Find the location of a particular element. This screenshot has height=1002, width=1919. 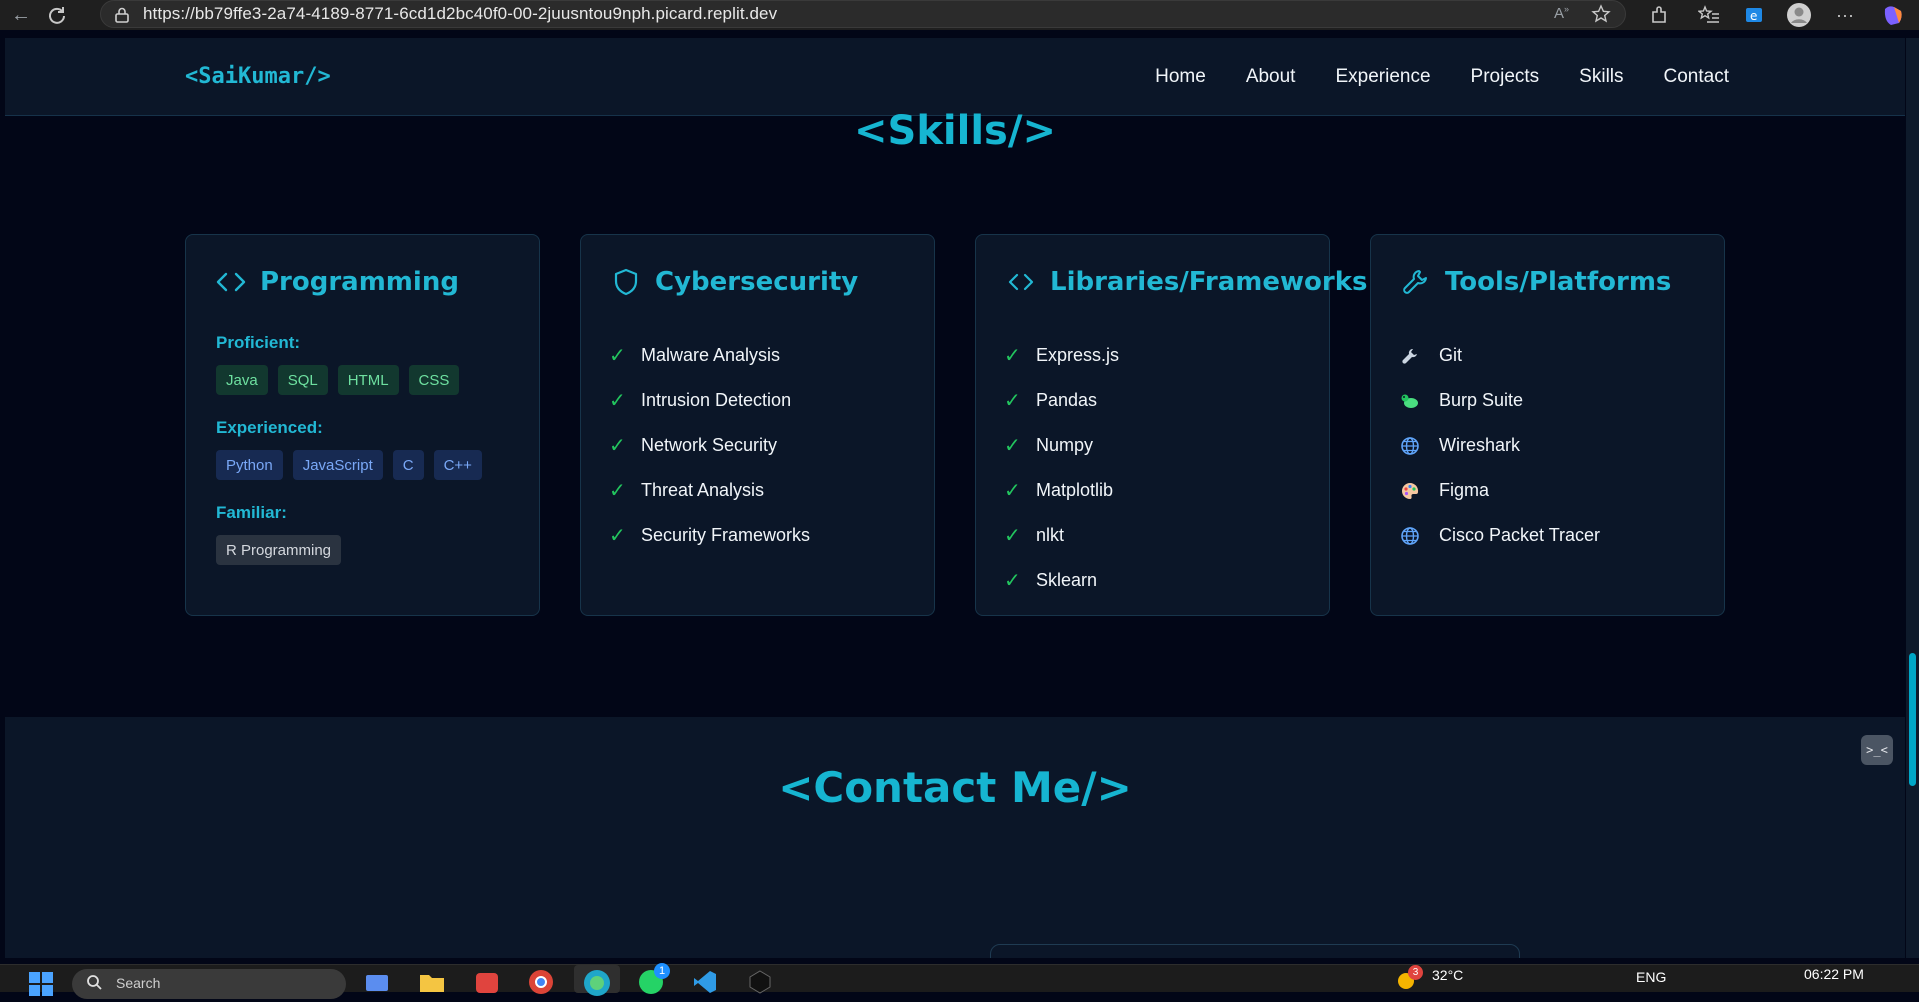

list-item: ✓ Malware Analysis is located at coordinates (695, 356).